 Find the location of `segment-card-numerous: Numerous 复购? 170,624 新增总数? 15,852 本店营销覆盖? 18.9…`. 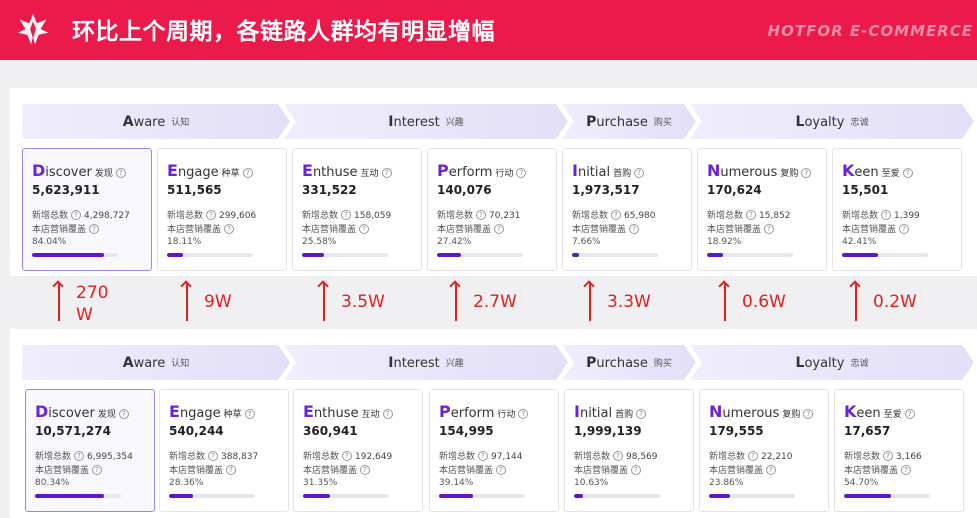

segment-card-numerous: Numerous 复购? 170,624 新增总数? 15,852 本店营销覆盖? 18.9… is located at coordinates (762, 209).